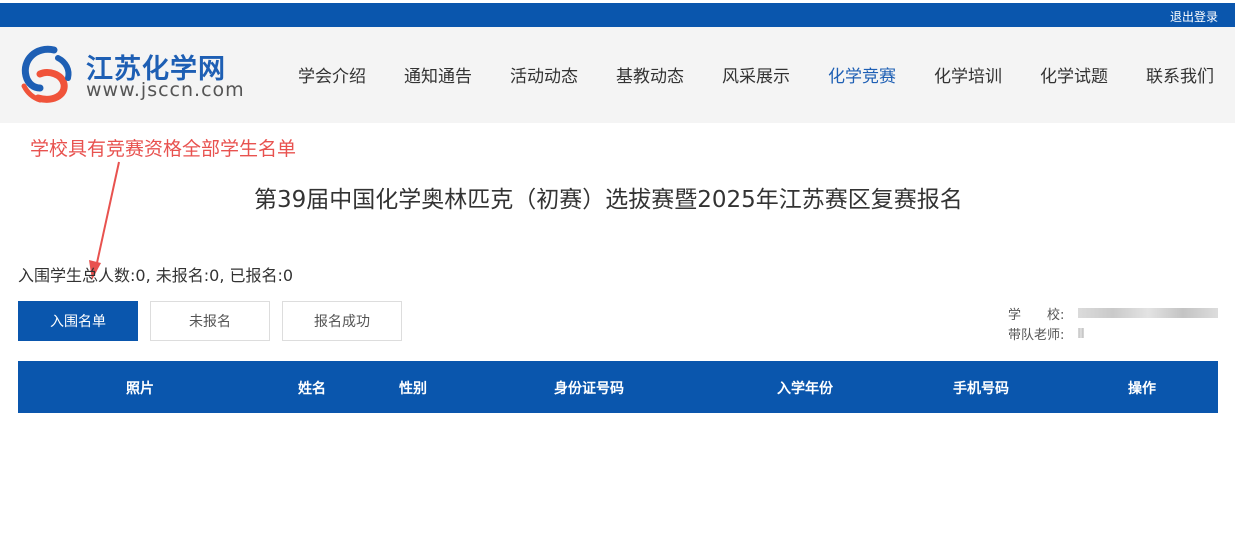 This screenshot has width=1235, height=553. Describe the element at coordinates (1180, 74) in the screenshot. I see `nav-item-contact: 联系我们` at that location.